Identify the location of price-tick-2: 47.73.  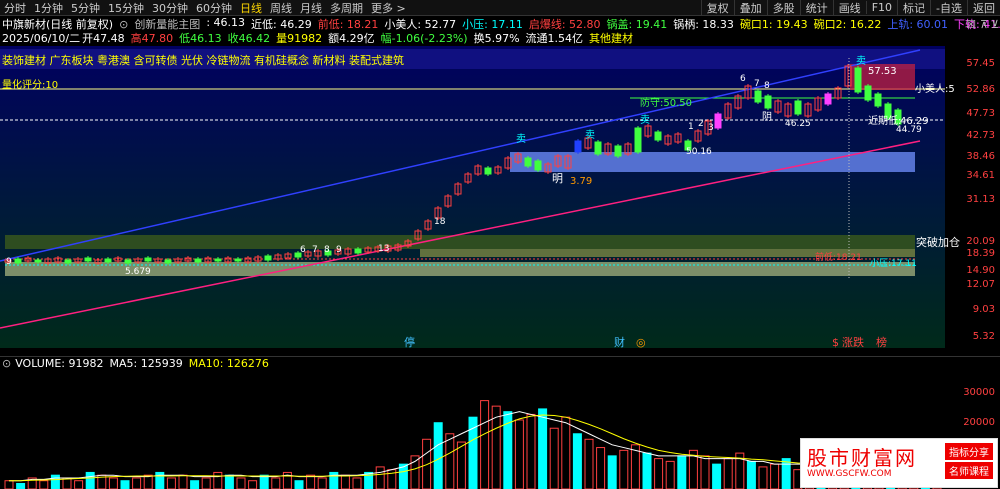
(980, 113).